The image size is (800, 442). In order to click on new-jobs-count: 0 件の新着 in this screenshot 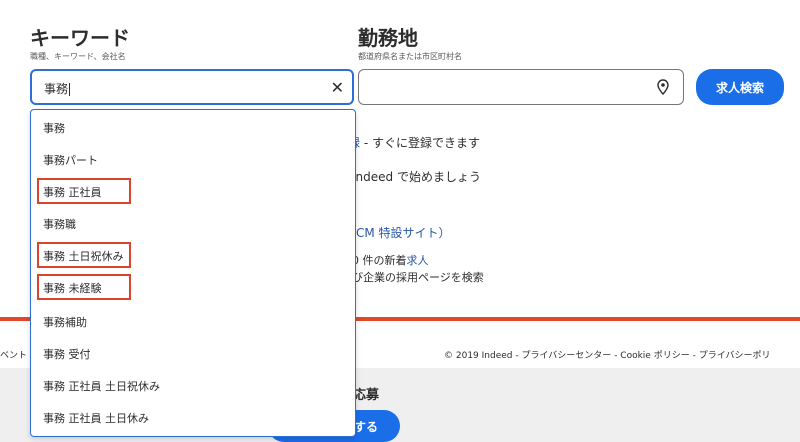, I will do `click(379, 260)`.